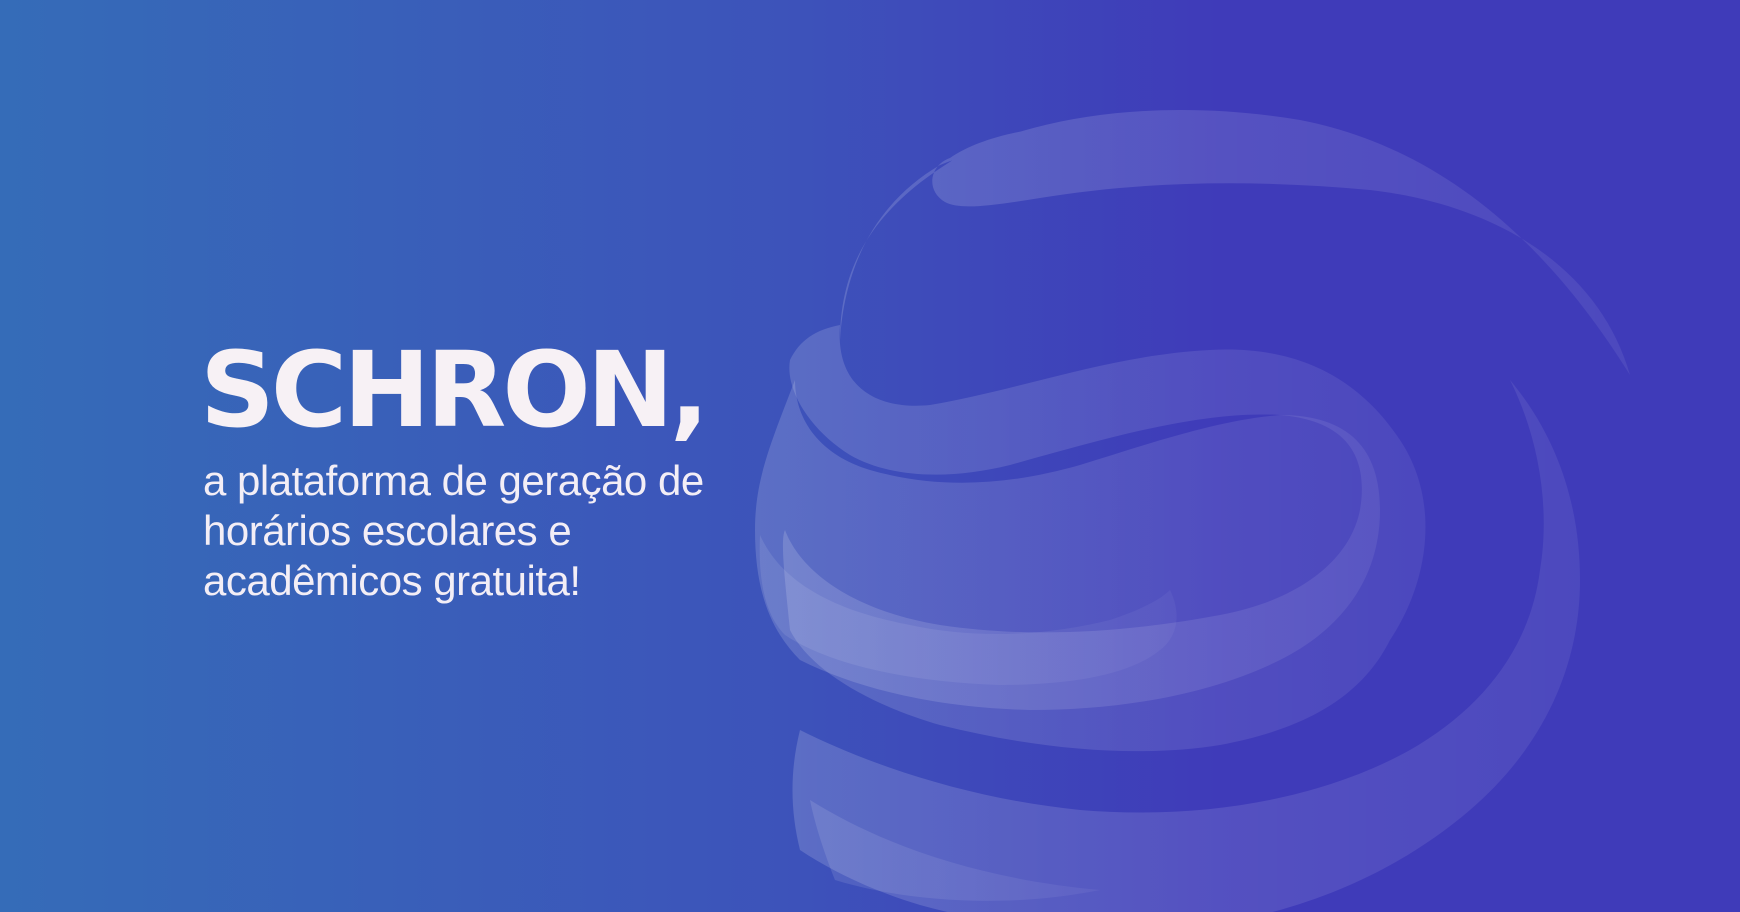  I want to click on brand-title: SCHRON,, so click(454, 390).